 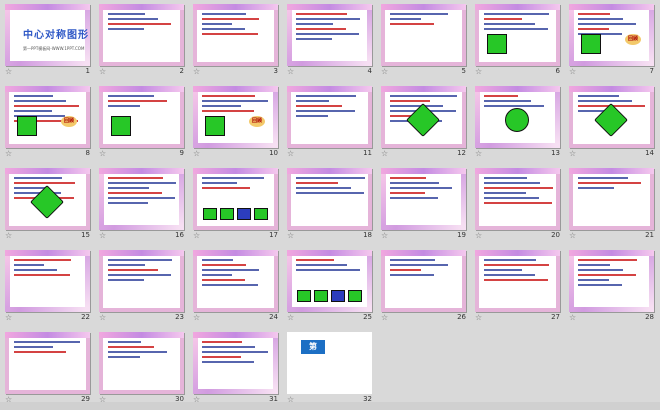 I want to click on slide-thumbnail-21: ☆ 21, so click(x=613, y=204).